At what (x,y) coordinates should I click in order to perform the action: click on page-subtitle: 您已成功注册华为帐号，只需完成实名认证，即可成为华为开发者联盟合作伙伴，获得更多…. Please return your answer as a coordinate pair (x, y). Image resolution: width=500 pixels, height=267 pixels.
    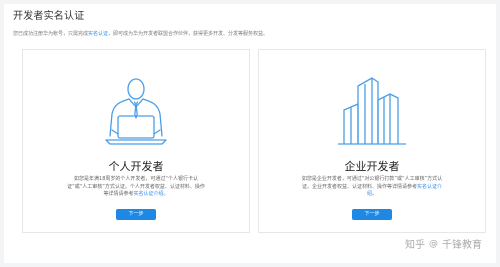
    Looking at the image, I should click on (140, 34).